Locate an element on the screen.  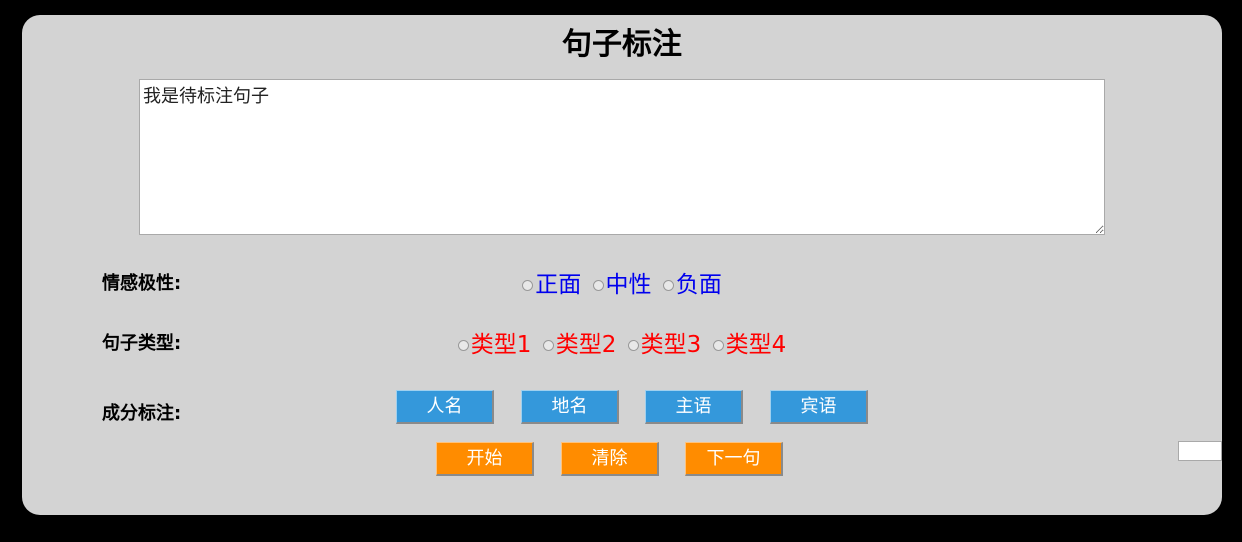
sentence-type-radio-group: 类型1 类型2 类型3 类型4 is located at coordinates (622, 344).